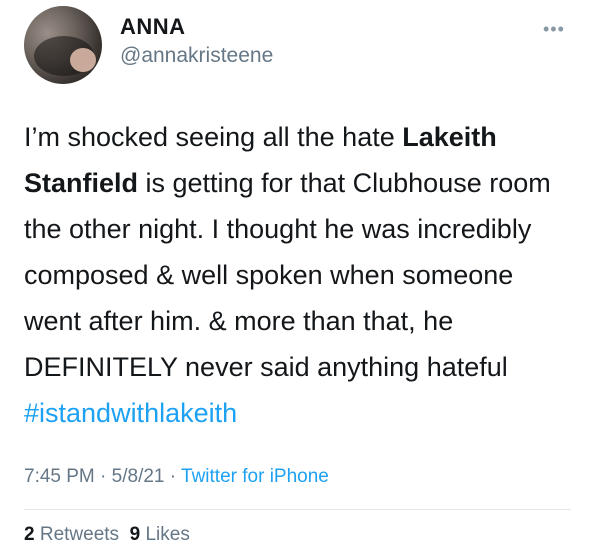  Describe the element at coordinates (130, 413) in the screenshot. I see `hashtag-link: #istandwithlakeith` at that location.